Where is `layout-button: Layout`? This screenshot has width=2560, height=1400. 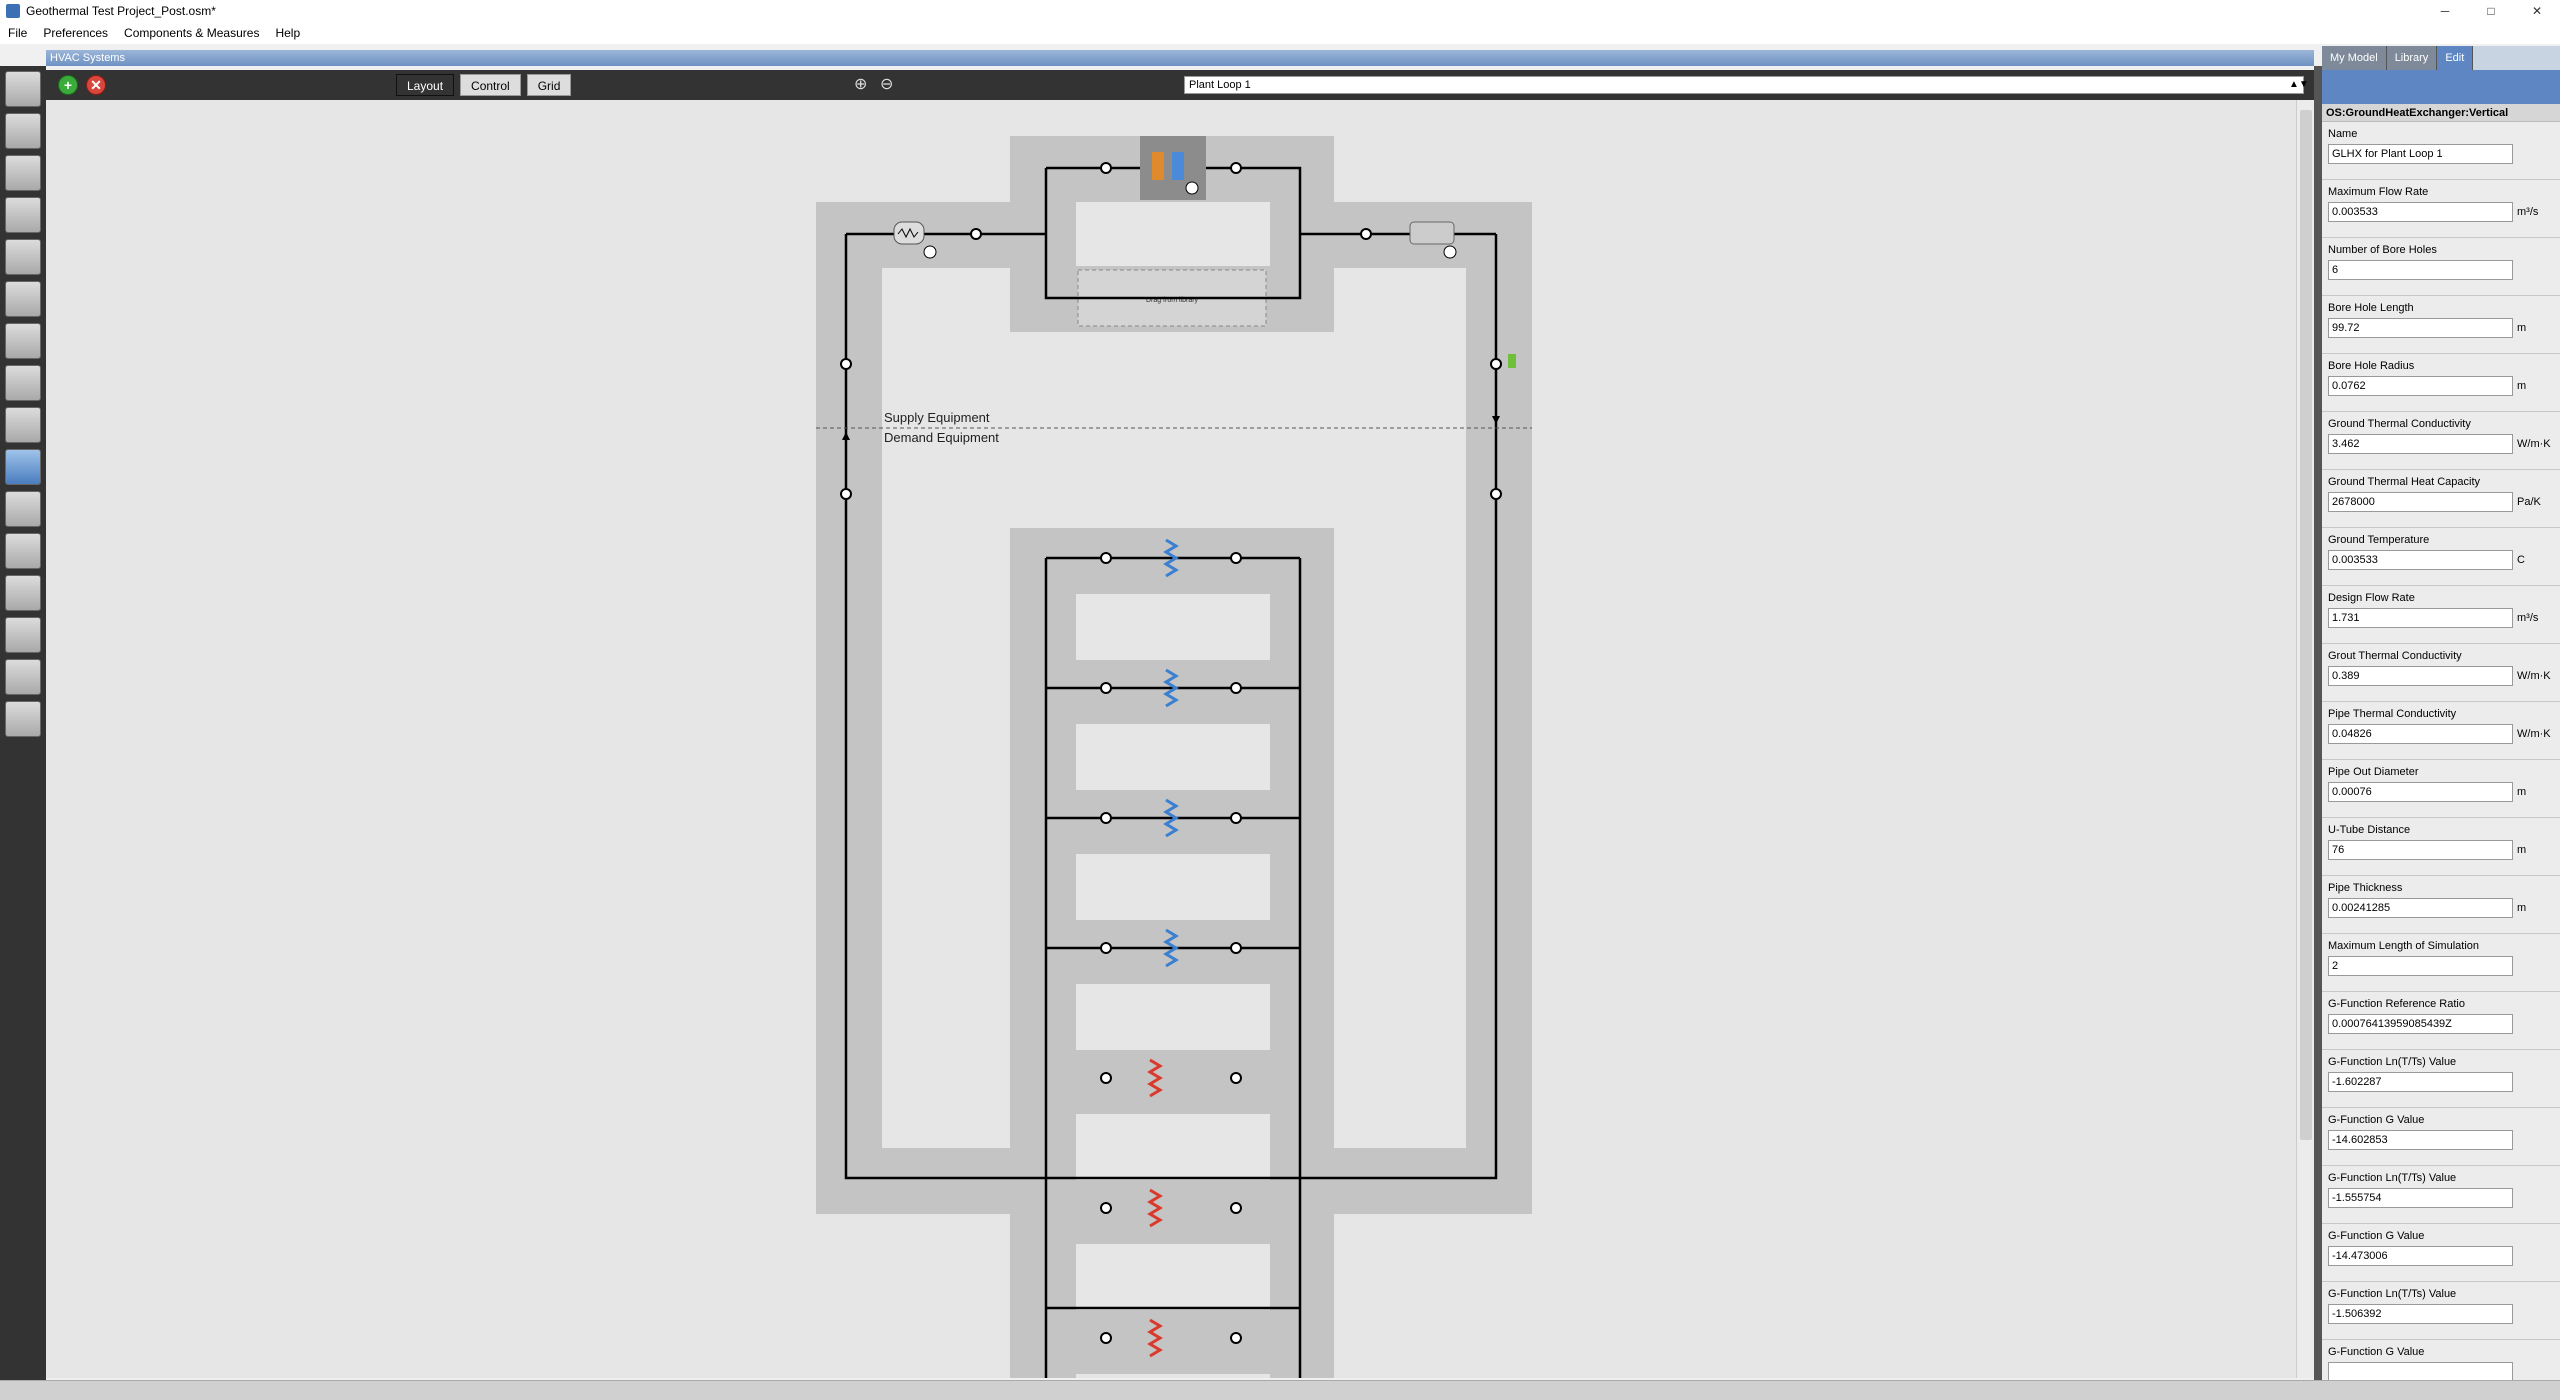
layout-button: Layout is located at coordinates (425, 85).